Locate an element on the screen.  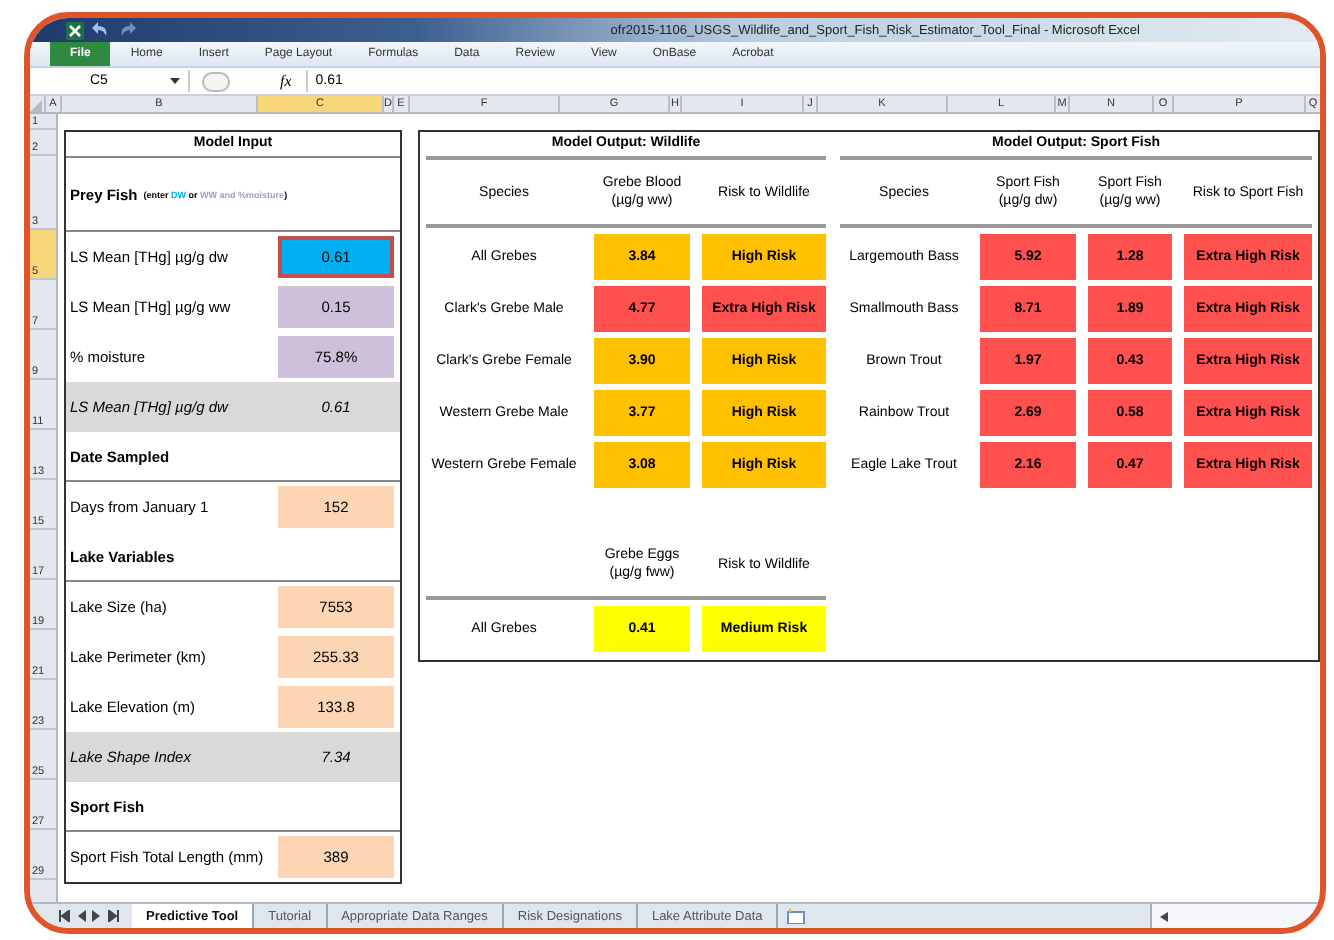
undo-icon is located at coordinates (101, 30).